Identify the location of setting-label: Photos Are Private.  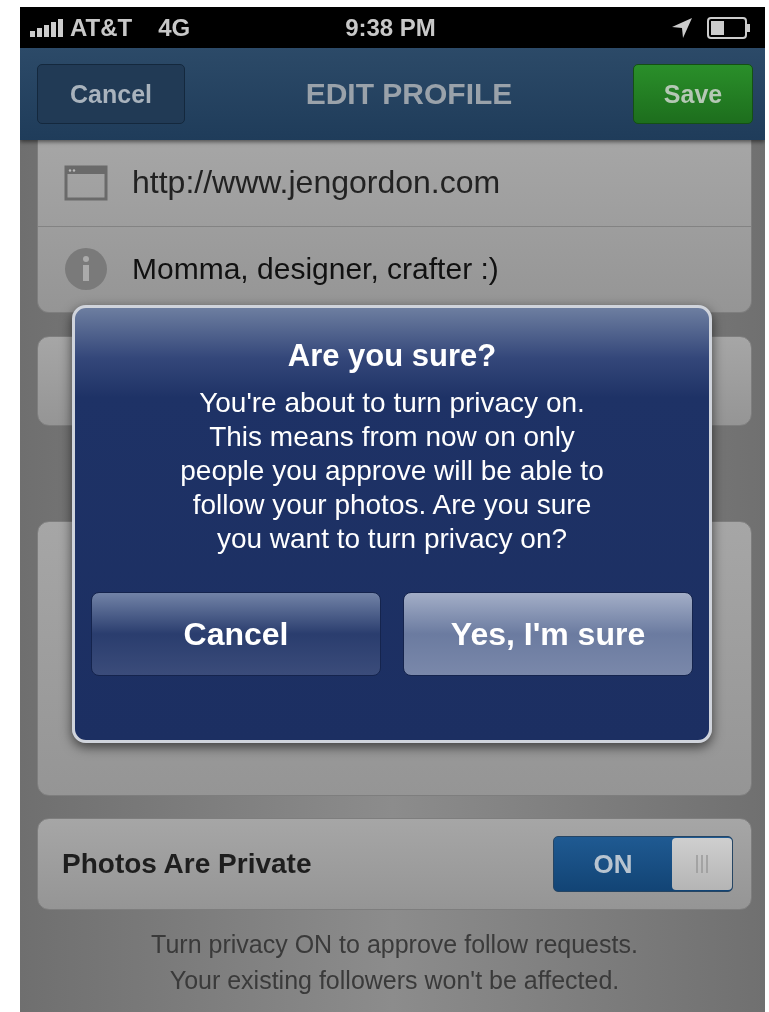
(187, 864).